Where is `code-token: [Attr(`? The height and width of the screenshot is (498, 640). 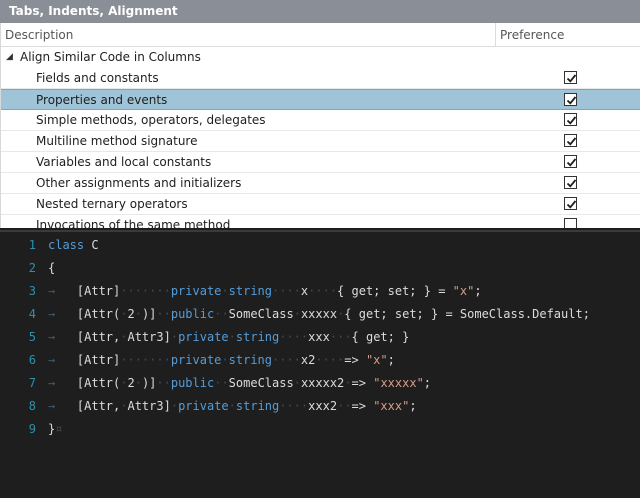
code-token: [Attr( is located at coordinates (91, 314).